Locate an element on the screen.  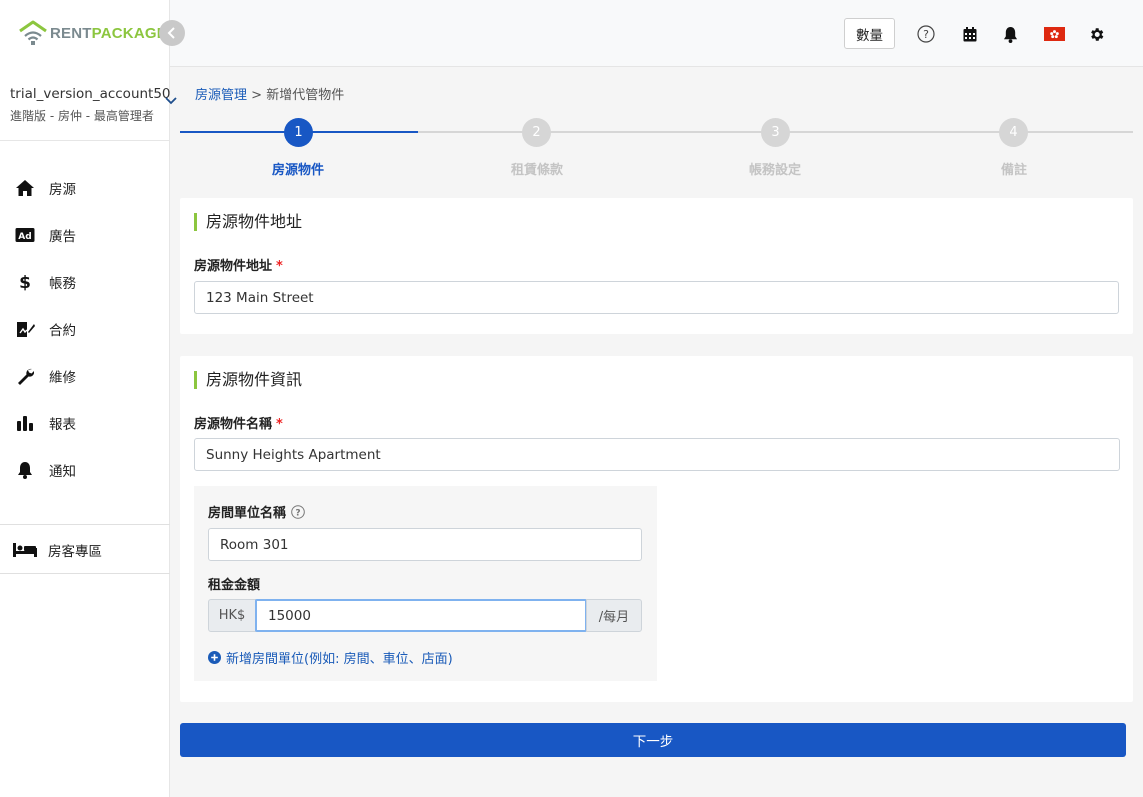
sidebar-item-label: 維修 is located at coordinates (62, 377).